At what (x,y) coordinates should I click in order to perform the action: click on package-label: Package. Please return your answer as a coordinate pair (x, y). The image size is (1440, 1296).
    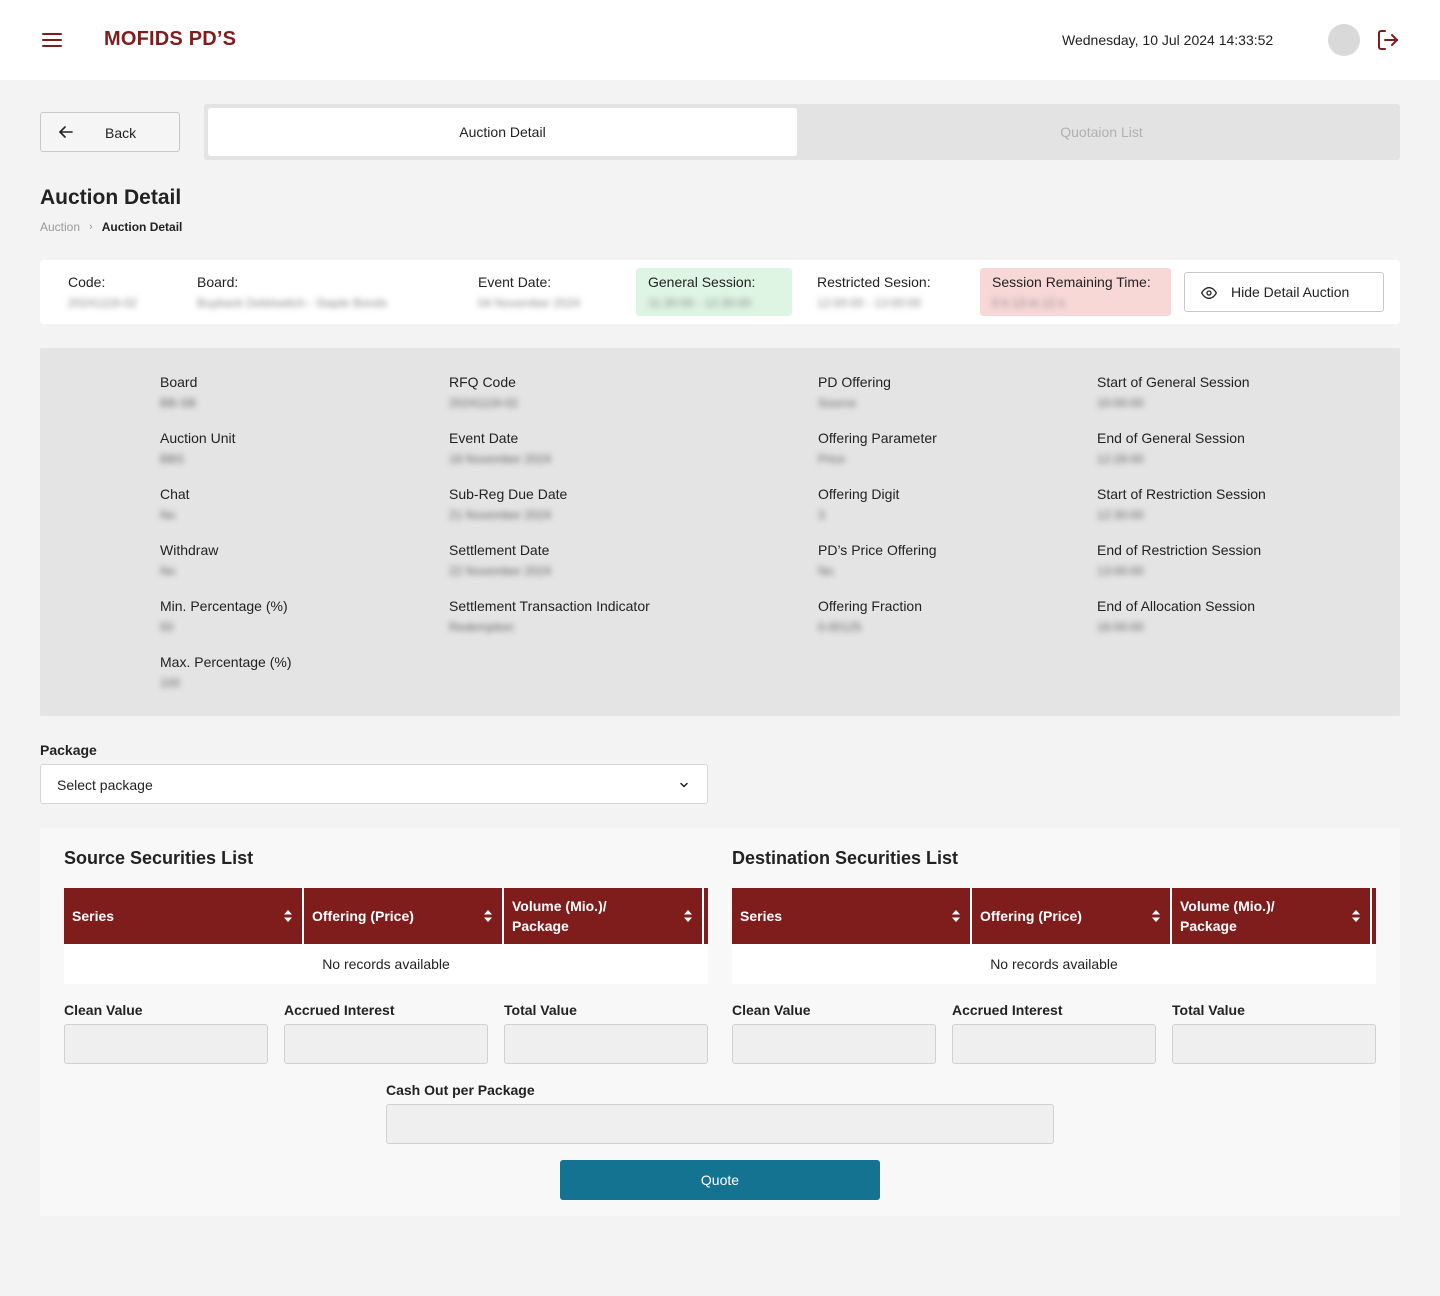
    Looking at the image, I should click on (68, 750).